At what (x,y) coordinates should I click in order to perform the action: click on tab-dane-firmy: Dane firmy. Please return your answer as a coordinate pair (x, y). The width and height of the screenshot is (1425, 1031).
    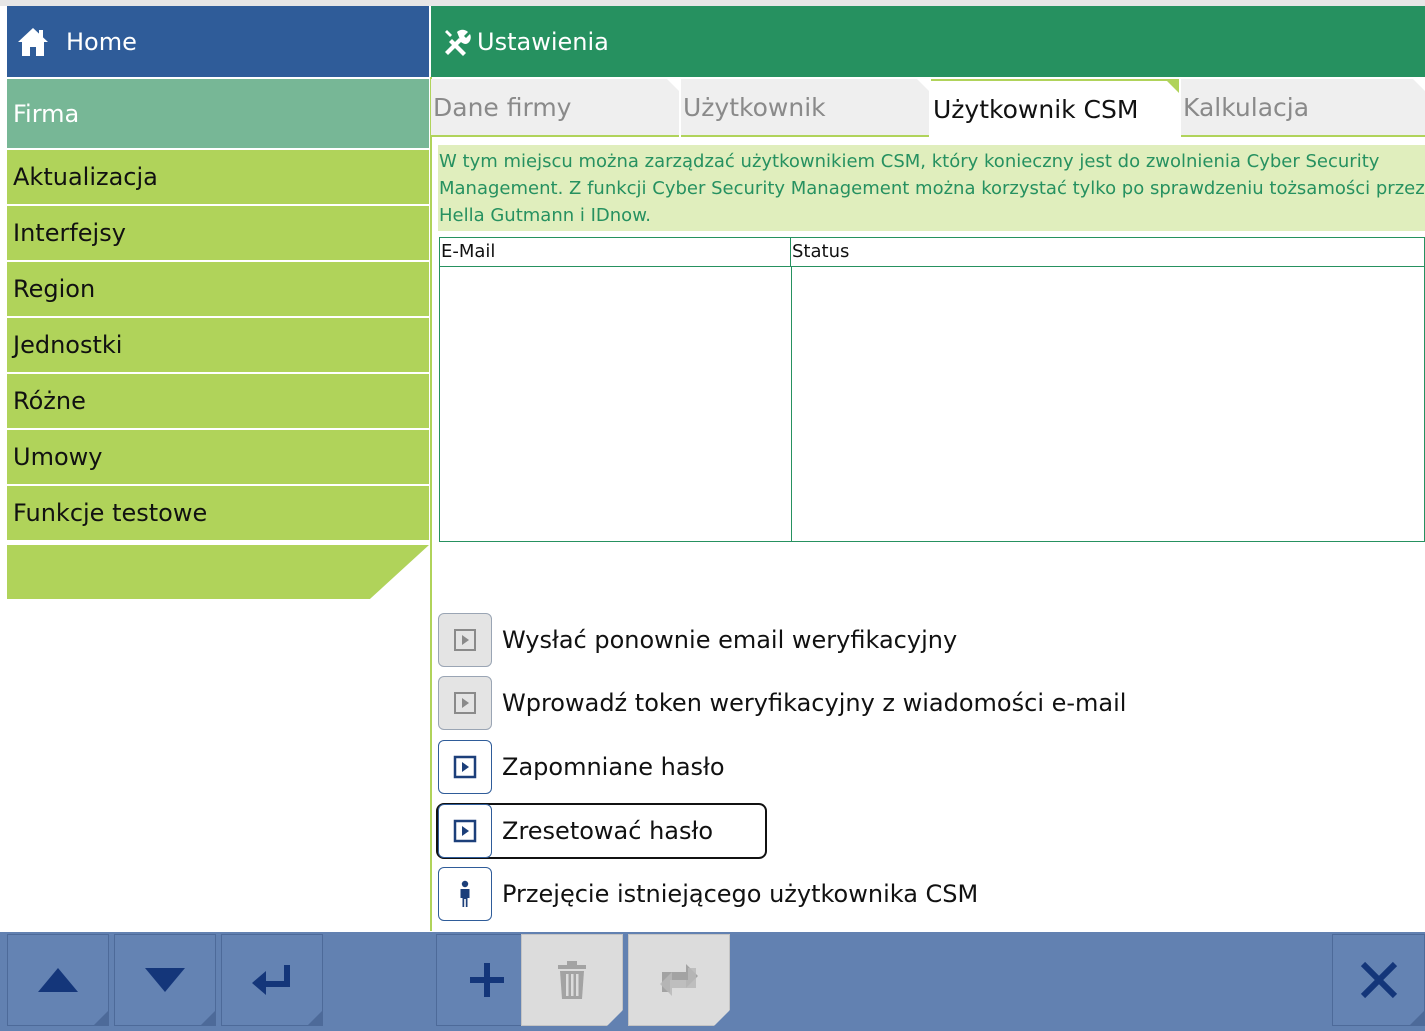
    Looking at the image, I should click on (555, 108).